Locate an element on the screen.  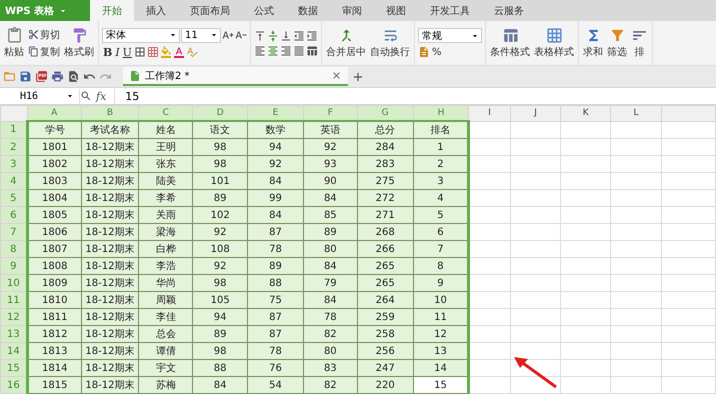
font-name-dropdown: 宋体 is located at coordinates (141, 35).